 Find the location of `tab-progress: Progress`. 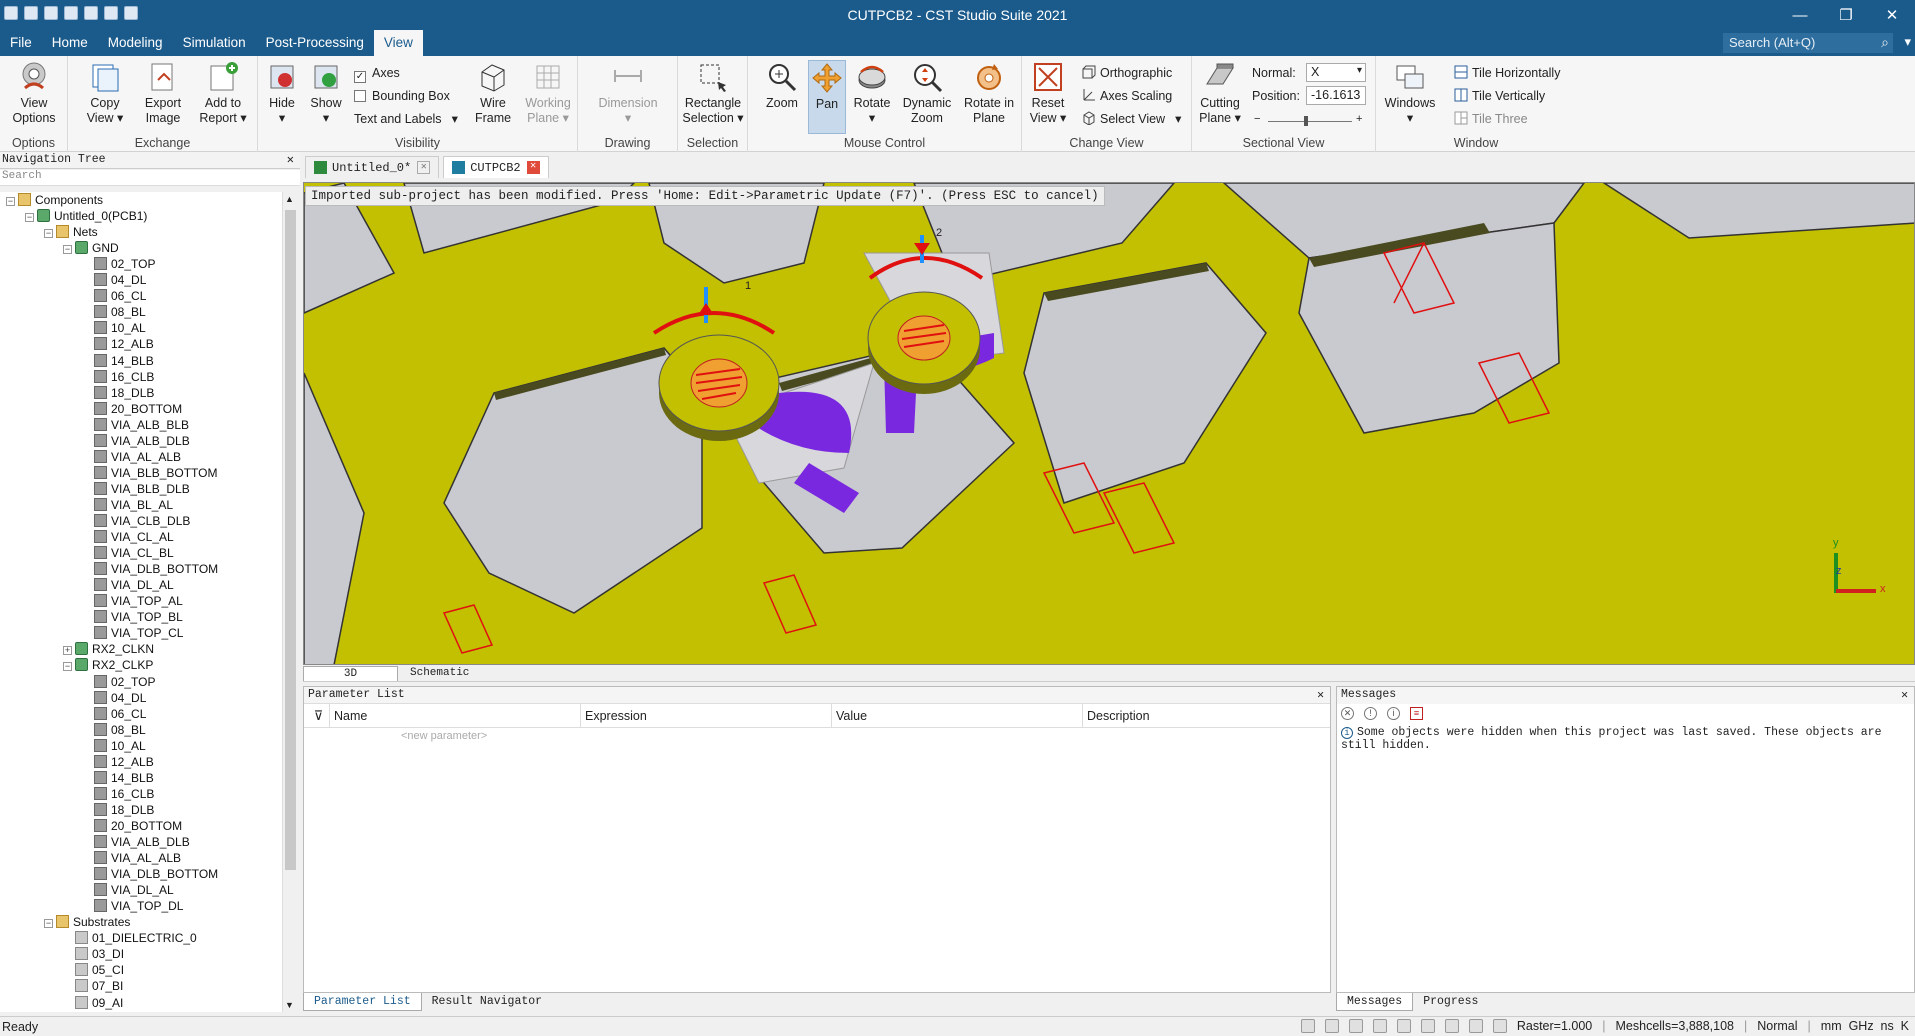

tab-progress: Progress is located at coordinates (1450, 1002).